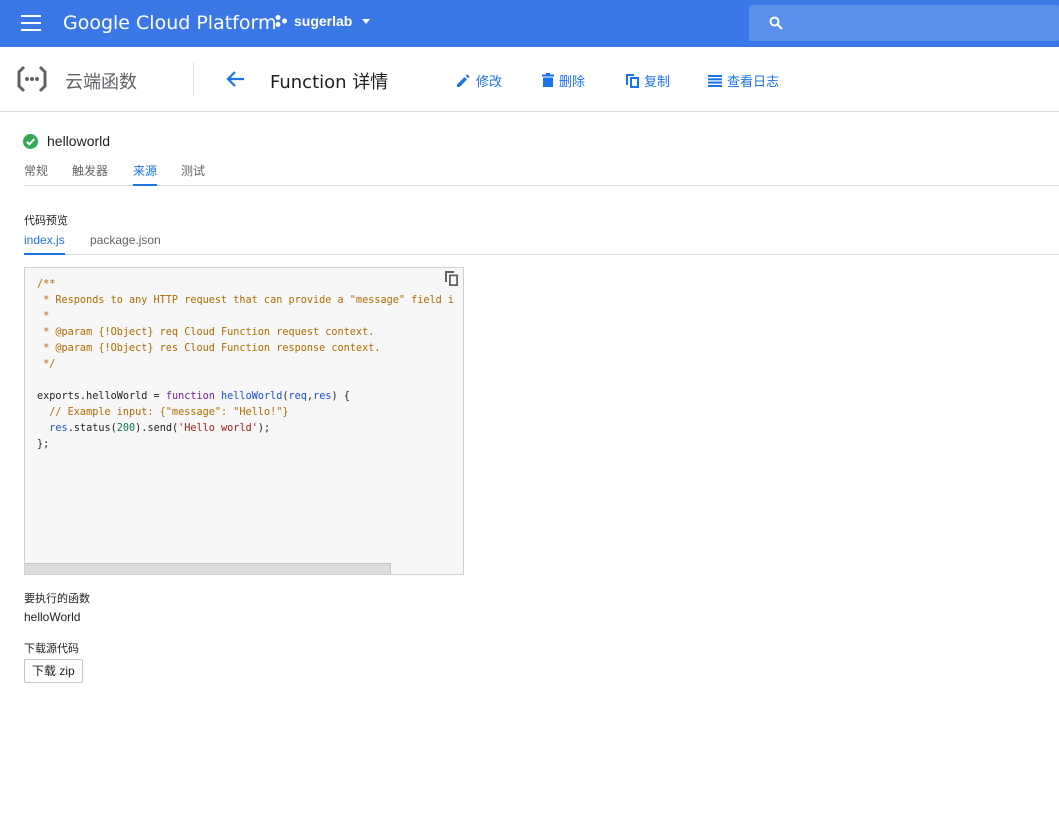 This screenshot has height=825, width=1059. I want to click on hamburger-menu-icon, so click(31, 23).